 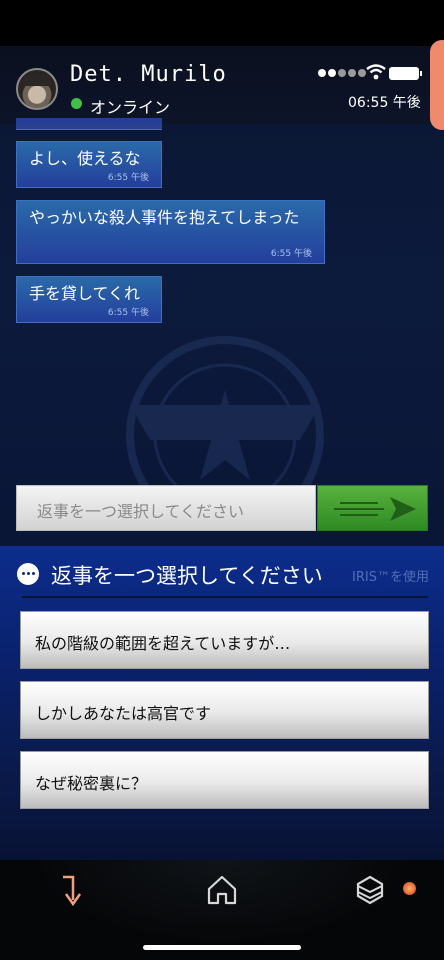 I want to click on message-text: よし、使えるな, so click(x=85, y=158).